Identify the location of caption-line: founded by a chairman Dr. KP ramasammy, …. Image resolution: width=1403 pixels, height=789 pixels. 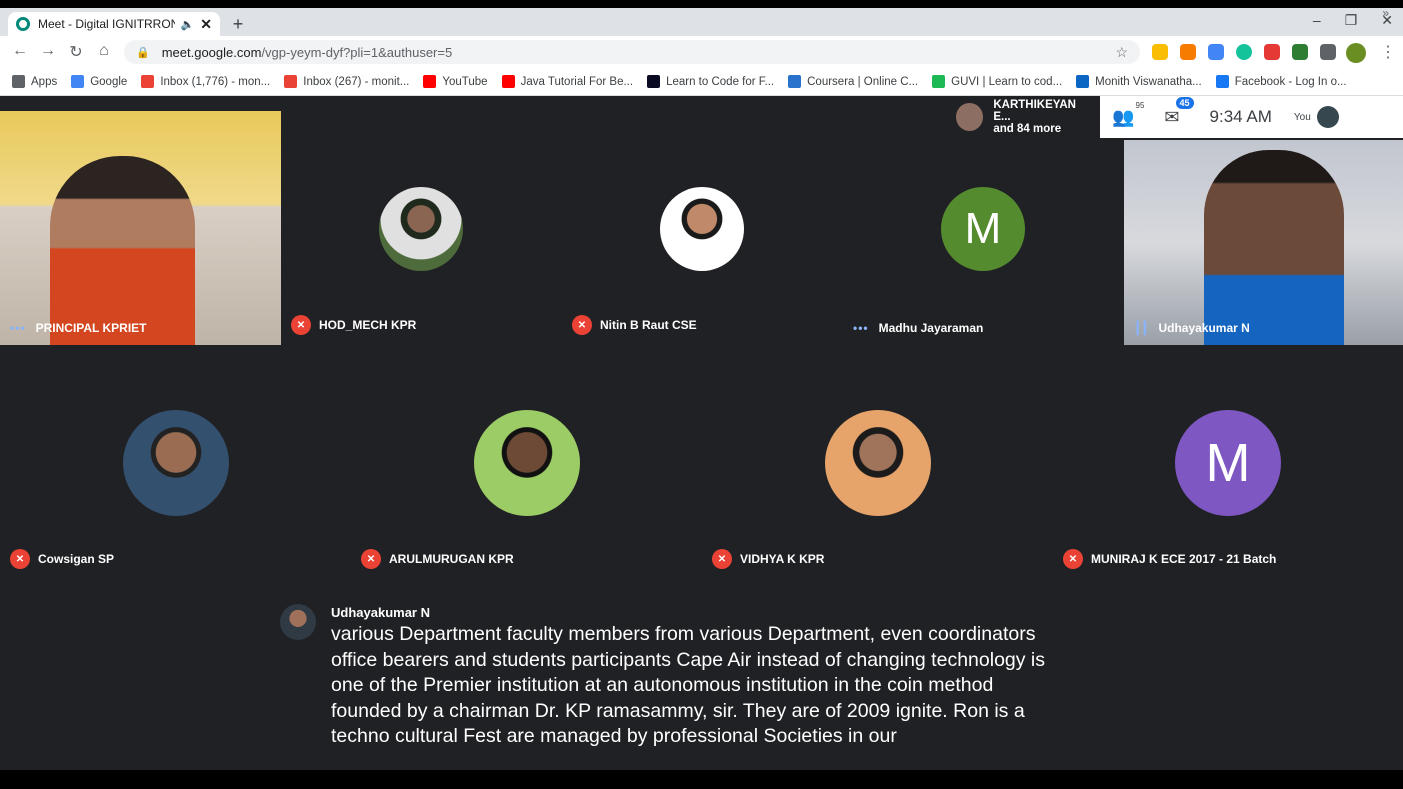
(678, 710).